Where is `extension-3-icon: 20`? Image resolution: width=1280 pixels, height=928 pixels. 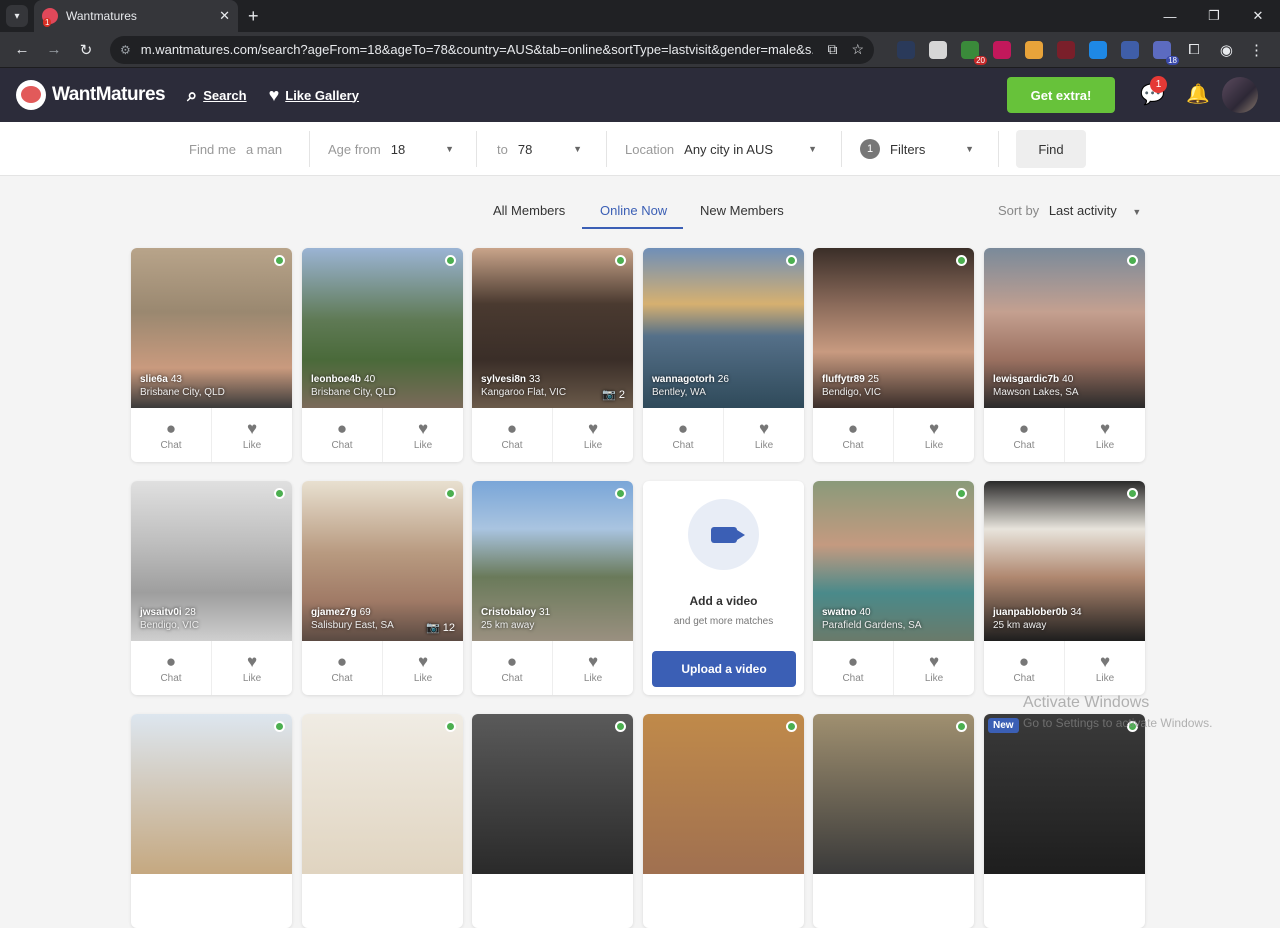 extension-3-icon: 20 is located at coordinates (974, 52).